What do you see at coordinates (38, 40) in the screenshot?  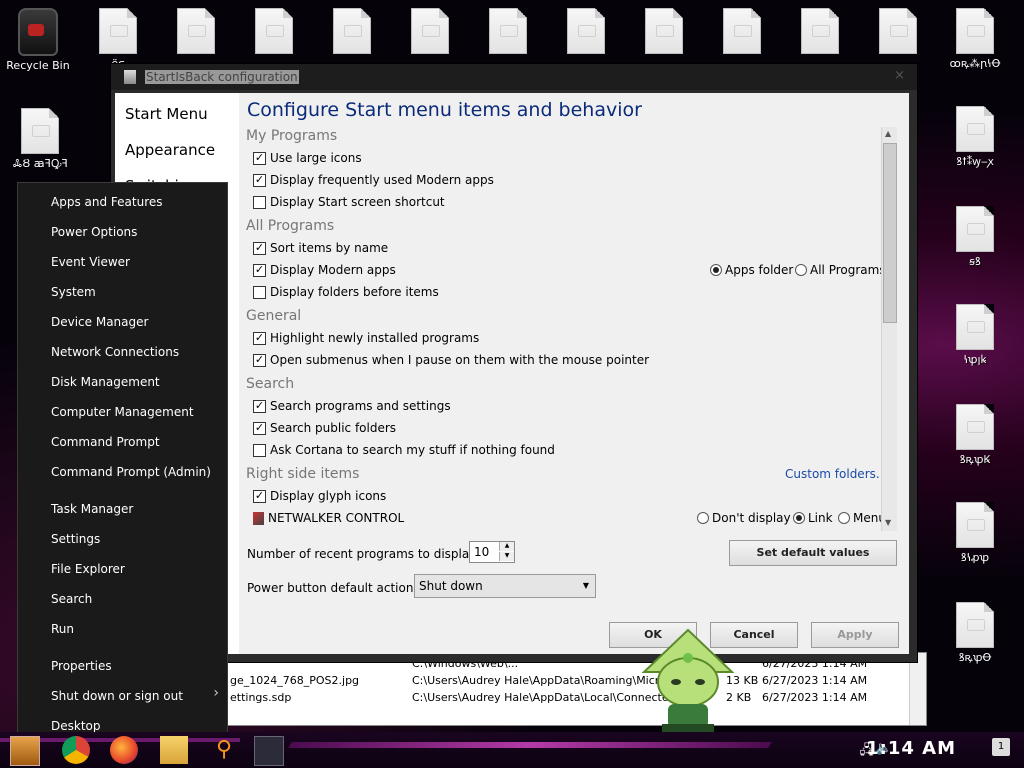 I see `desktop-icon-recycle-bin: Recycle Bin` at bounding box center [38, 40].